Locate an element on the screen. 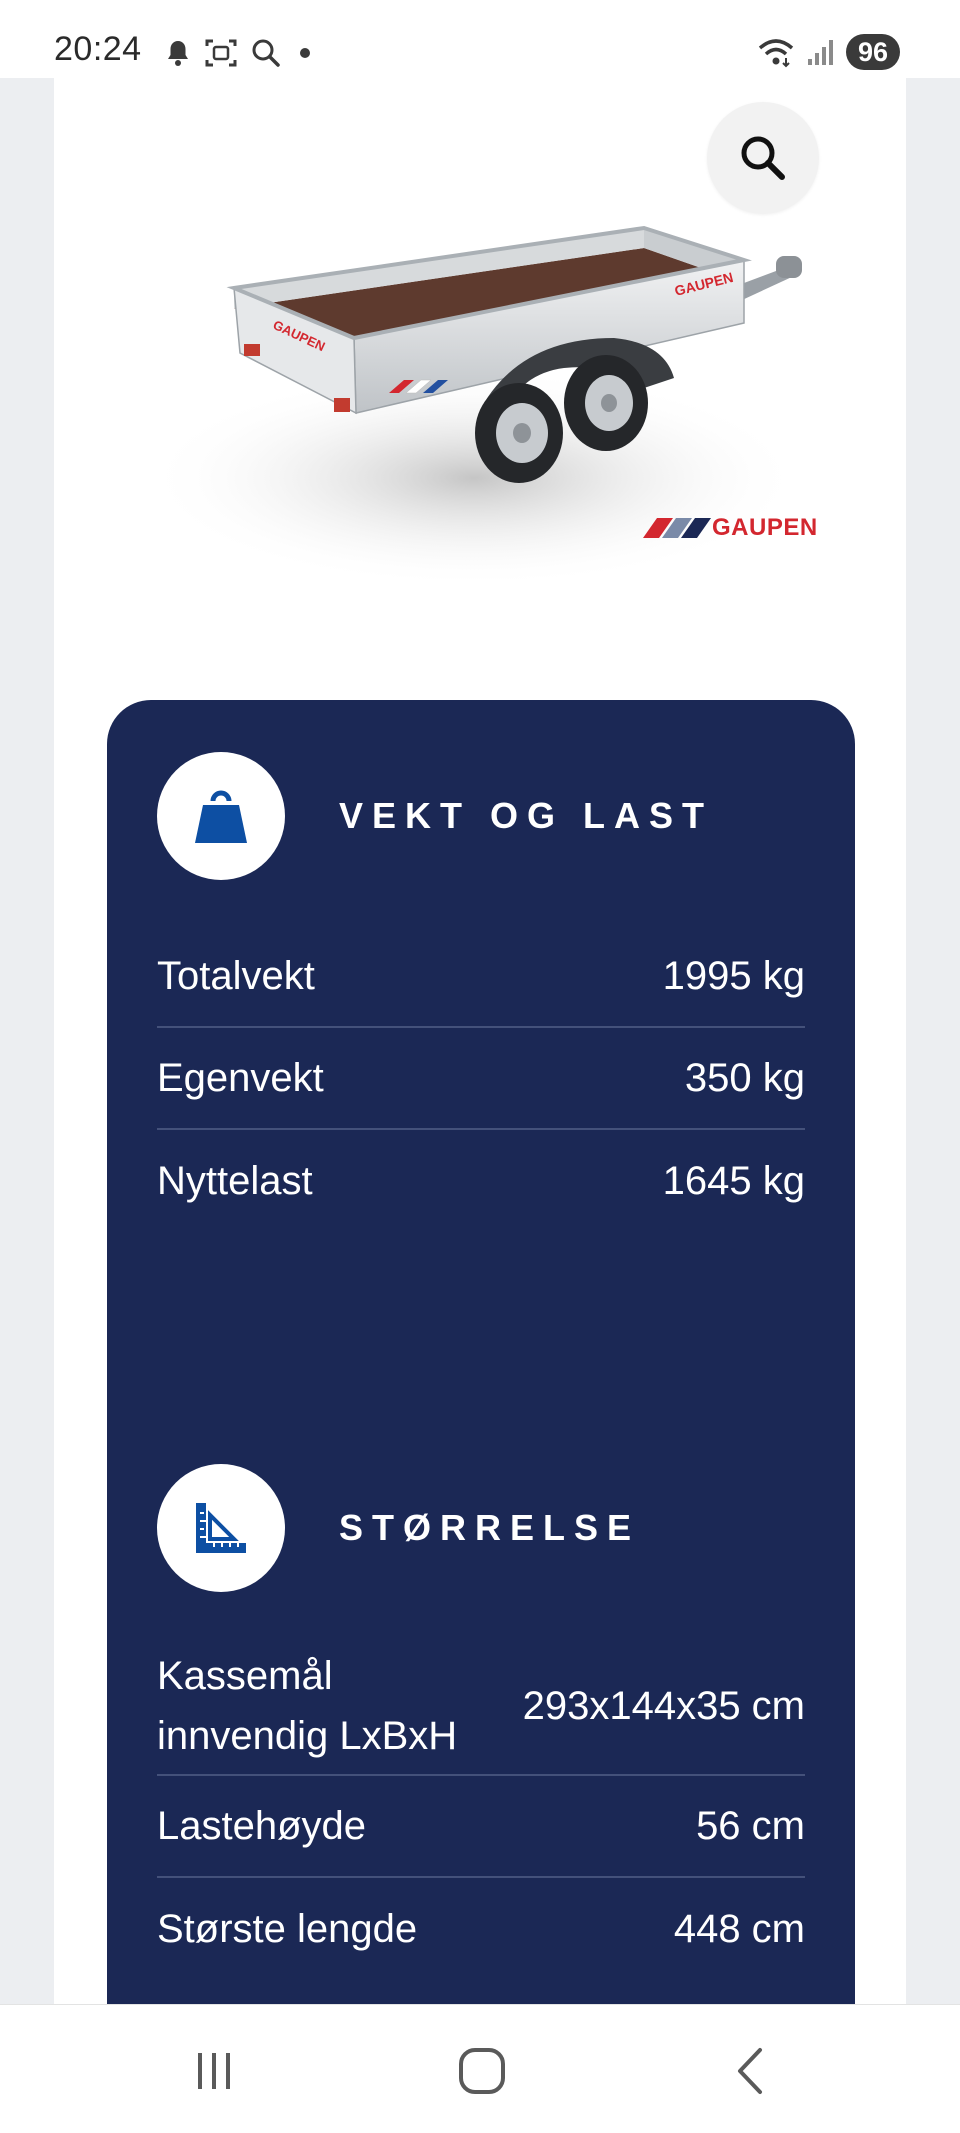 Image resolution: width=960 pixels, height=2133 pixels. spec-row-totalvekt: Totalvekt 1995 kg is located at coordinates (481, 977).